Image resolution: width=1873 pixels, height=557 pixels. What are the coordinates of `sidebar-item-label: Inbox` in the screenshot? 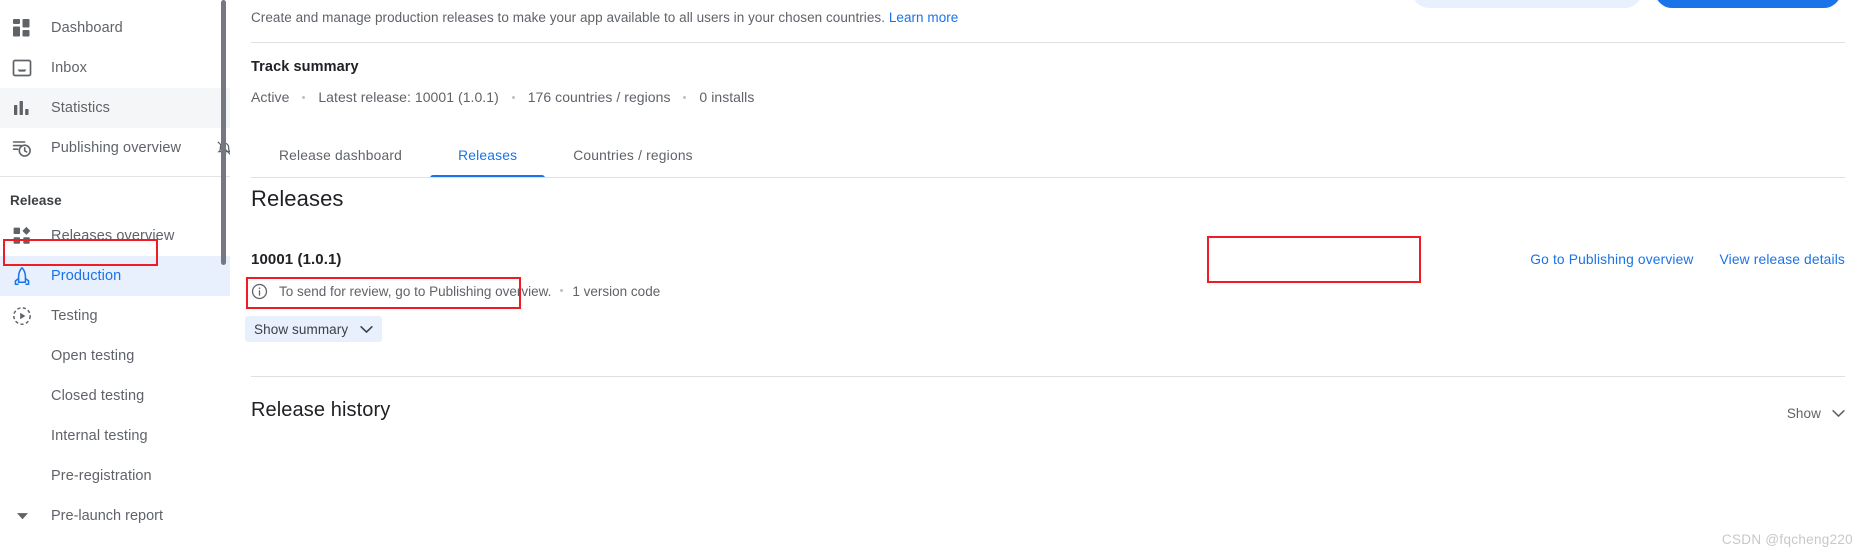 It's located at (69, 68).